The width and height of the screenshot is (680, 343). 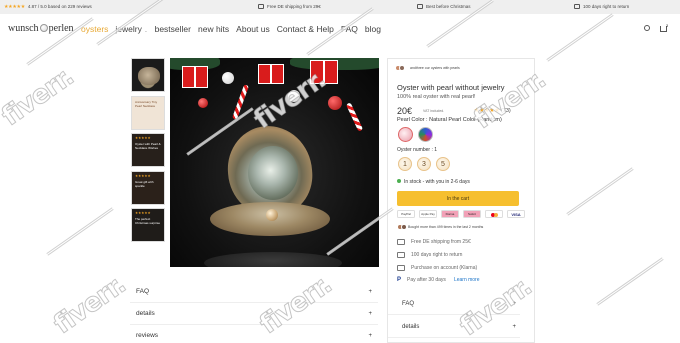 What do you see at coordinates (405, 134) in the screenshot?
I see `color-swatch-natural` at bounding box center [405, 134].